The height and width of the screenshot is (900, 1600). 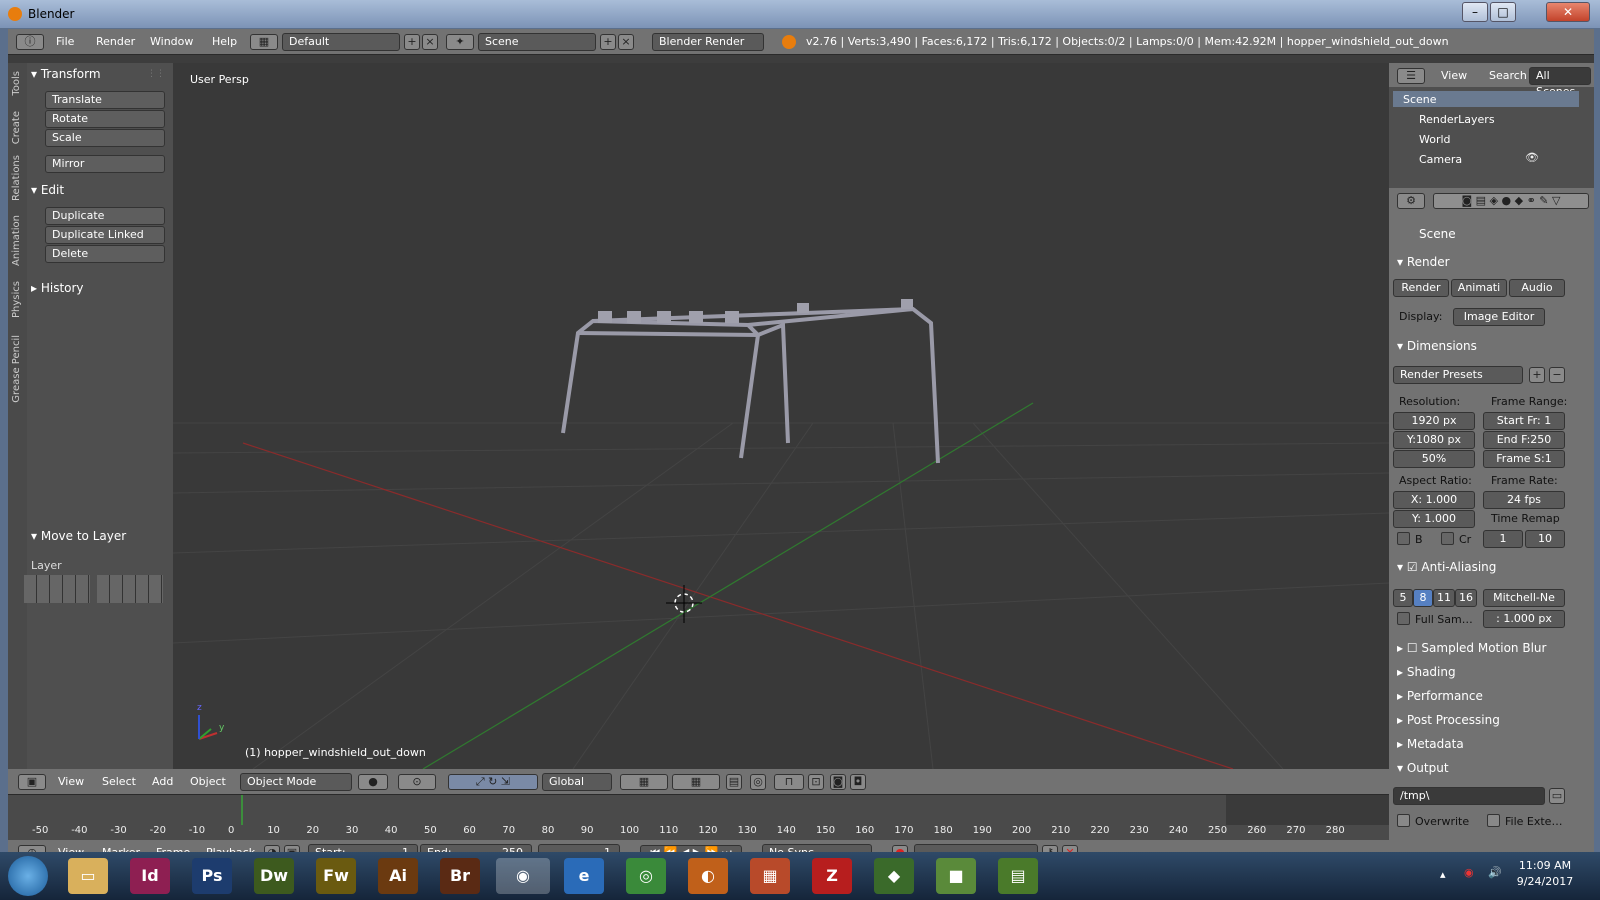 I want to click on property-context-tabs: ◙ ▤ ◈ ● ◆ ⚭ ✎ ▽, so click(x=1511, y=201).